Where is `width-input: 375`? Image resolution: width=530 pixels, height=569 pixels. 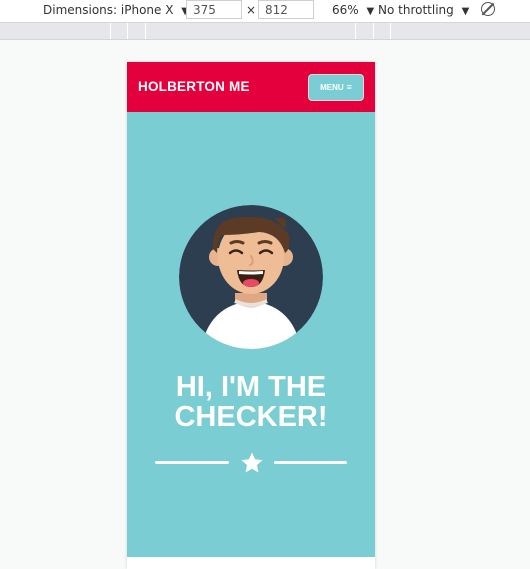
width-input: 375 is located at coordinates (214, 9).